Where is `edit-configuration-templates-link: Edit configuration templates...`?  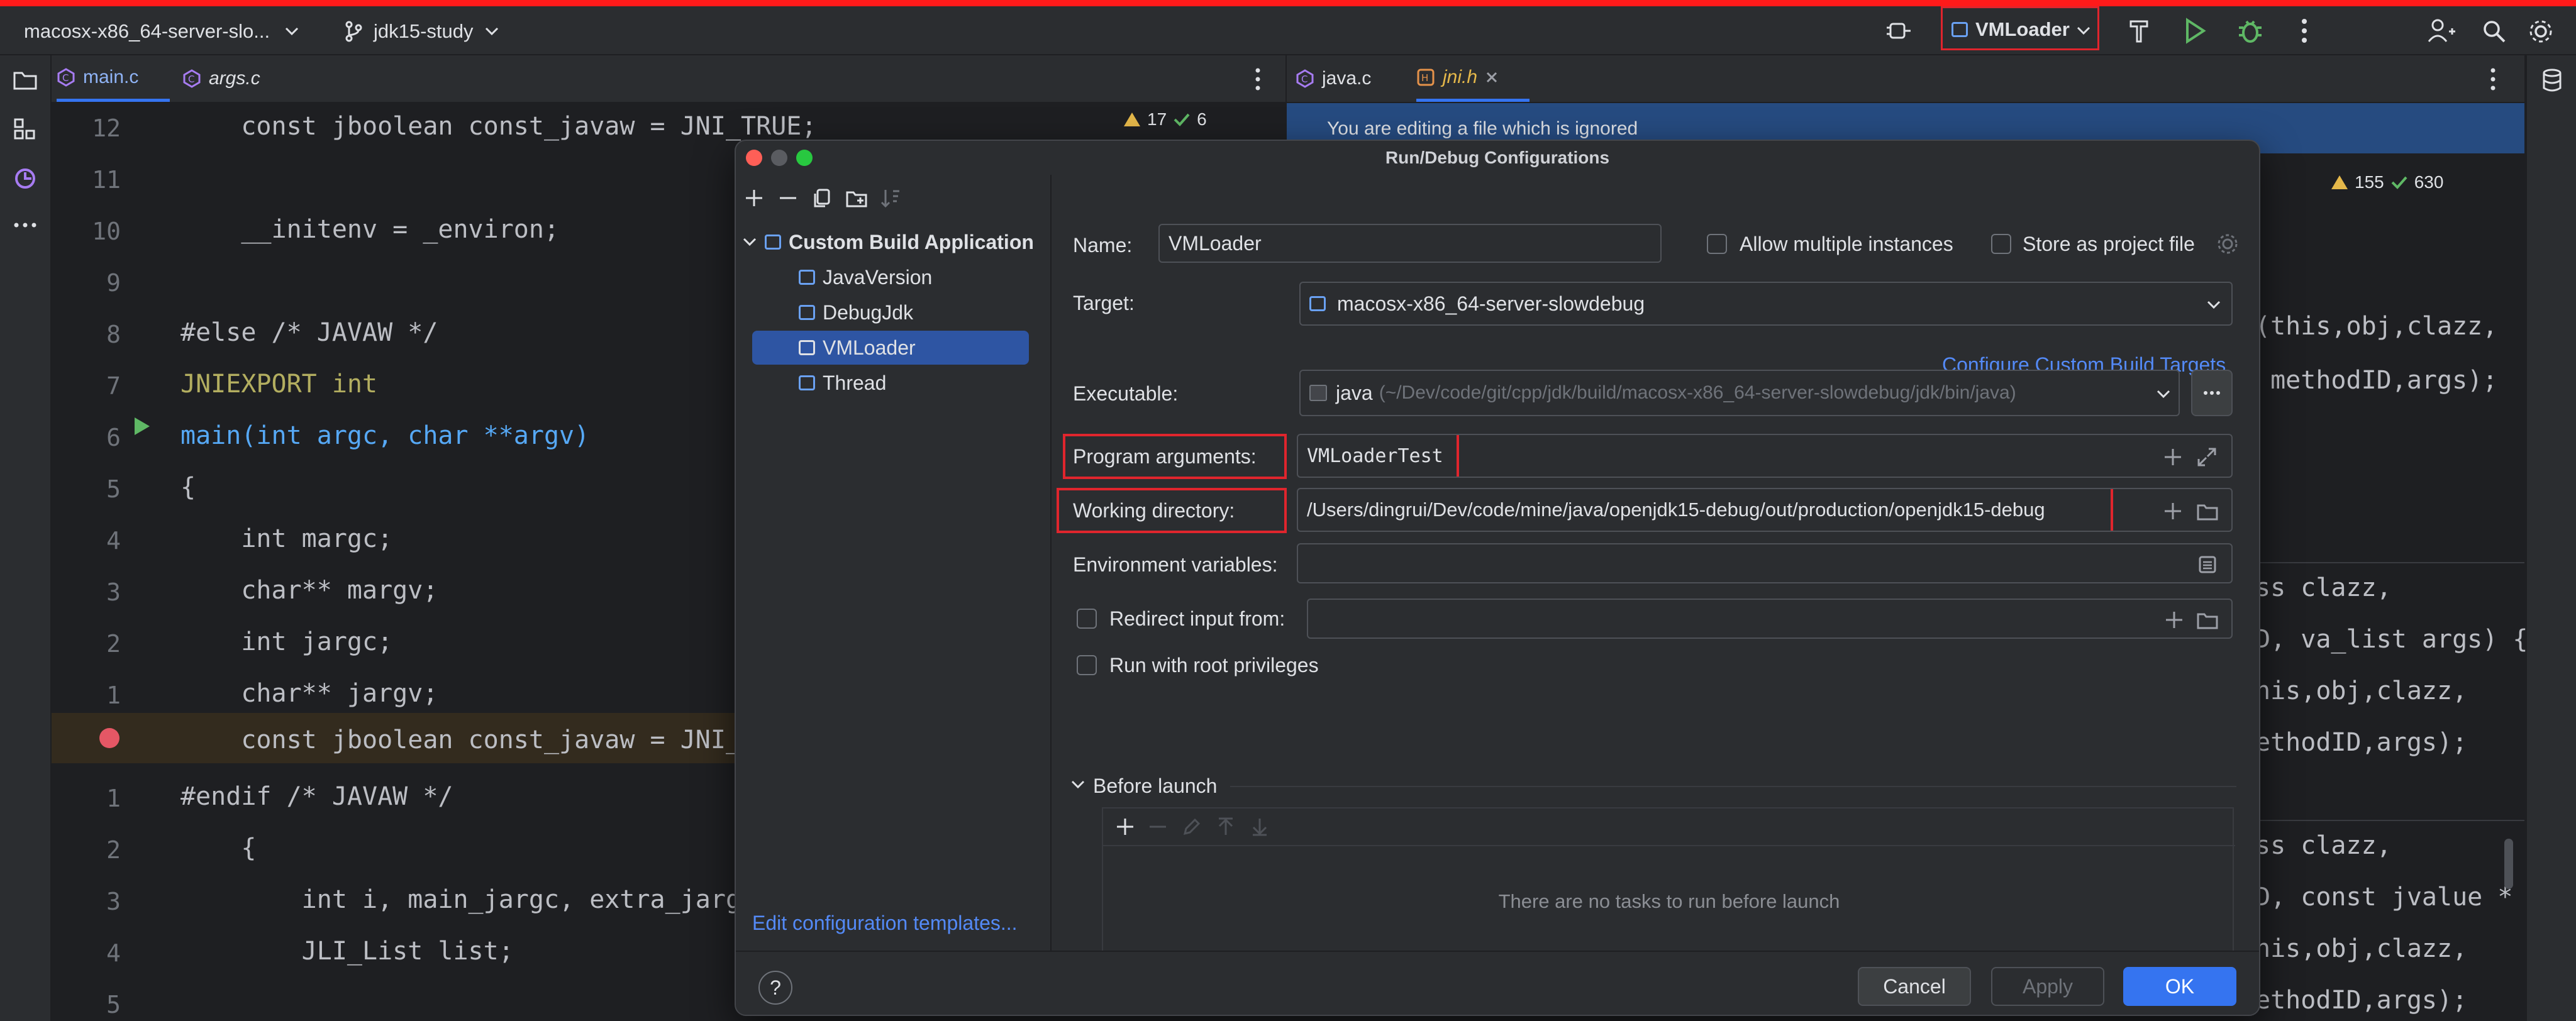 edit-configuration-templates-link: Edit configuration templates... is located at coordinates (885, 923).